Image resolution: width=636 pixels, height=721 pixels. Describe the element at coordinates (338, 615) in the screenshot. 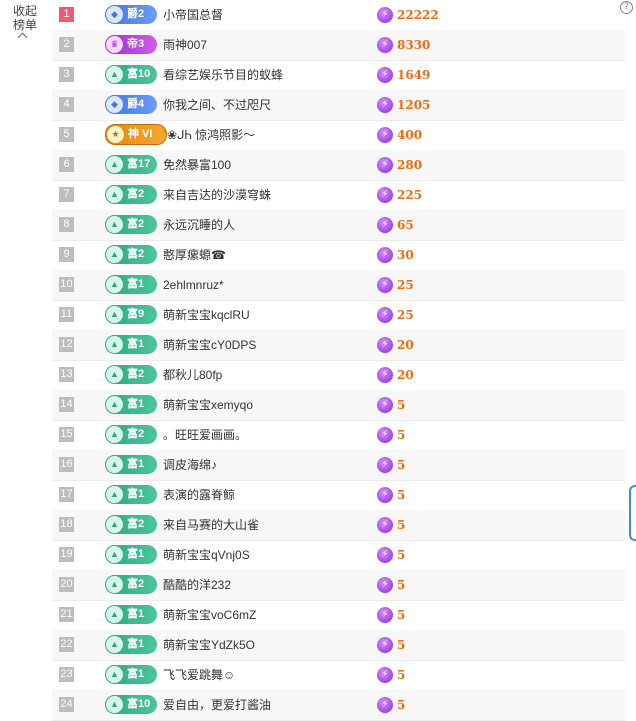

I see `ranking-row: 21 ▲ 富1 萌新宝宝voC6mZ ⚡ 5` at that location.